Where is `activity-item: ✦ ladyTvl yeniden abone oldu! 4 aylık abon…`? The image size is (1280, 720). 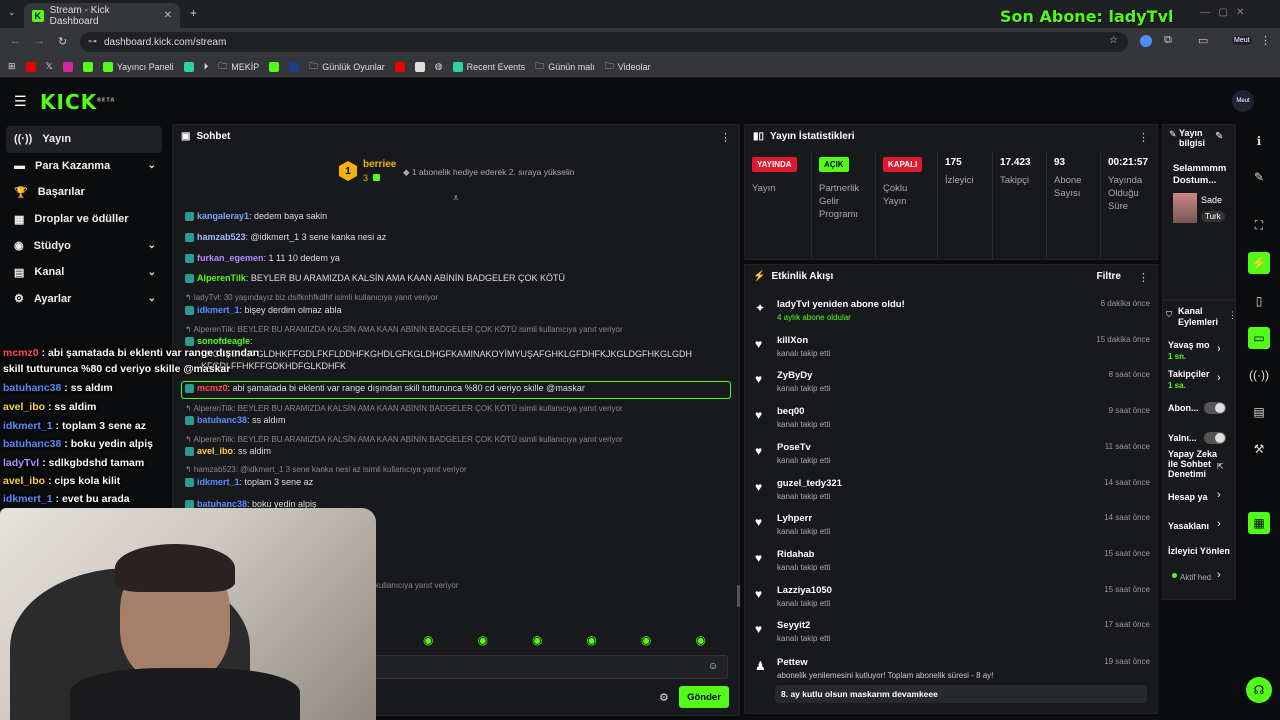
activity-item: ✦ ladyTvl yeniden abone oldu! 4 aylık abon… is located at coordinates (952, 317).